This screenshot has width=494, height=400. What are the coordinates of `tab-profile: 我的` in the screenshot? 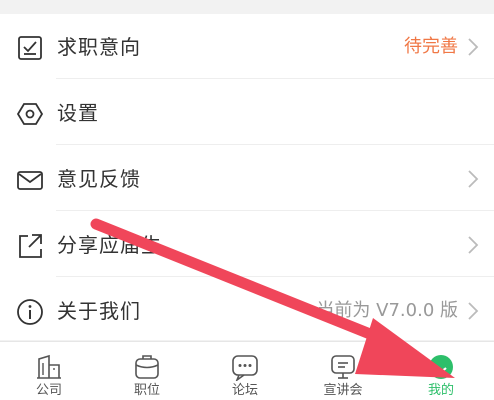 It's located at (441, 371).